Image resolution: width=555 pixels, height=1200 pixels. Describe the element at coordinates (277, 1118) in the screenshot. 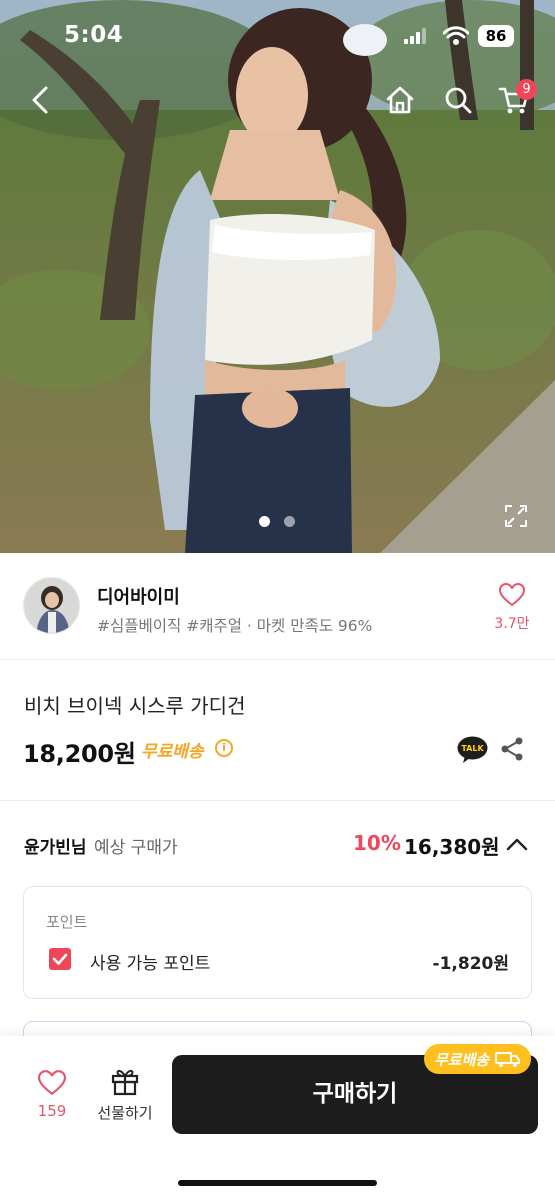

I see `bottom-action-bar: 159 선물하기 구매하기 무료배송` at that location.